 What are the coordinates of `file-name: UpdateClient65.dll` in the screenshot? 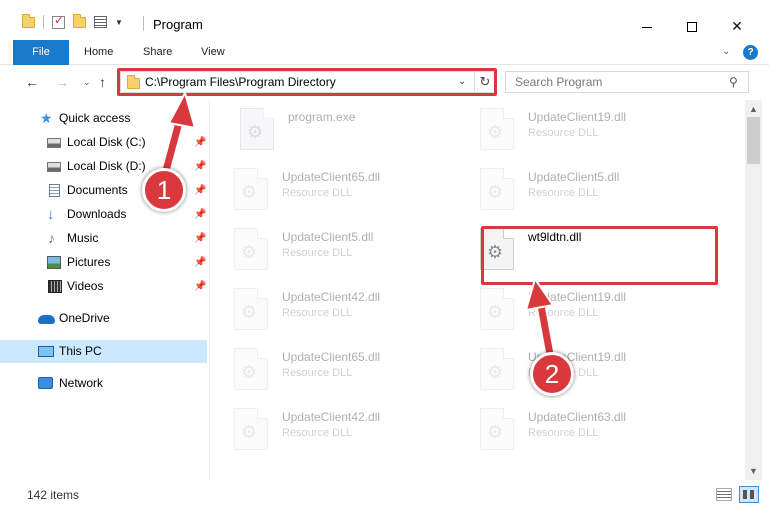 It's located at (331, 177).